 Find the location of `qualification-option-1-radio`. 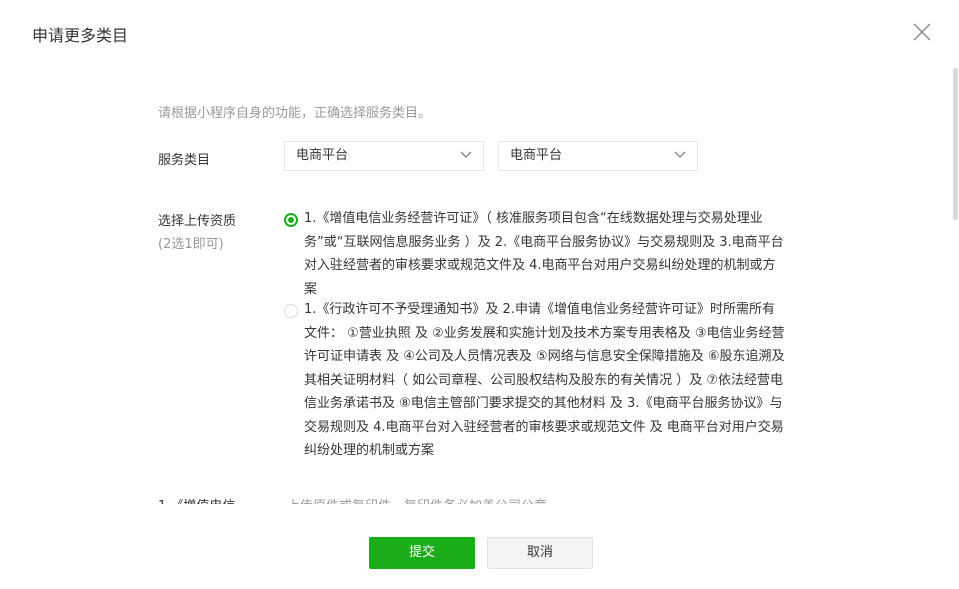

qualification-option-1-radio is located at coordinates (291, 220).